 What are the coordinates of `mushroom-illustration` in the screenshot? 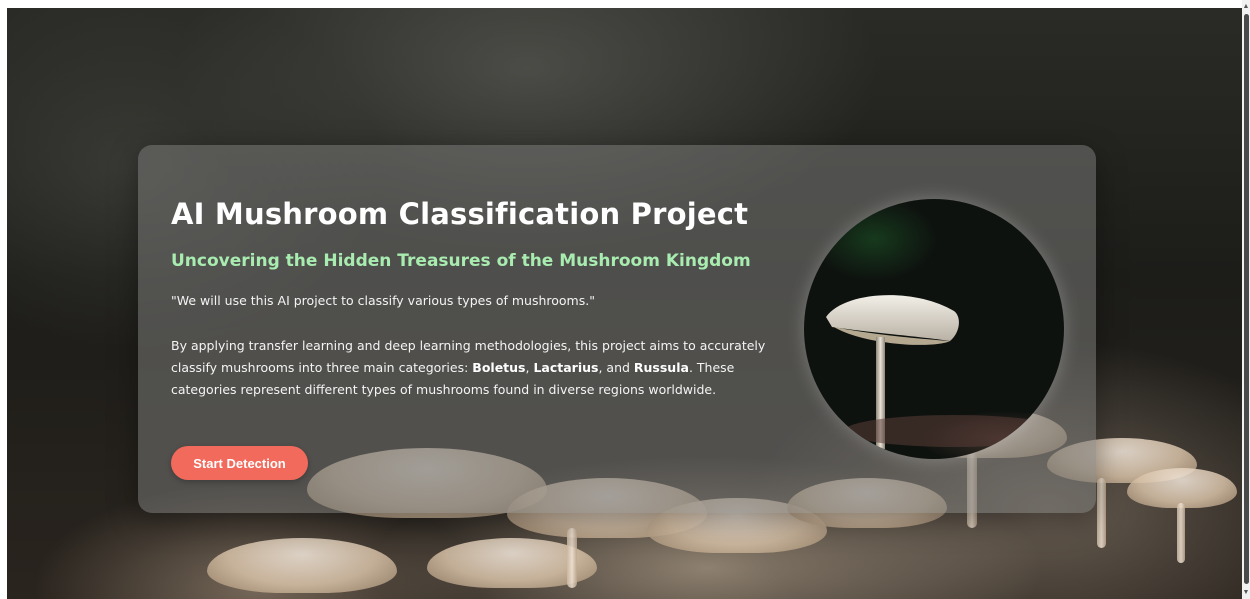 It's located at (945, 372).